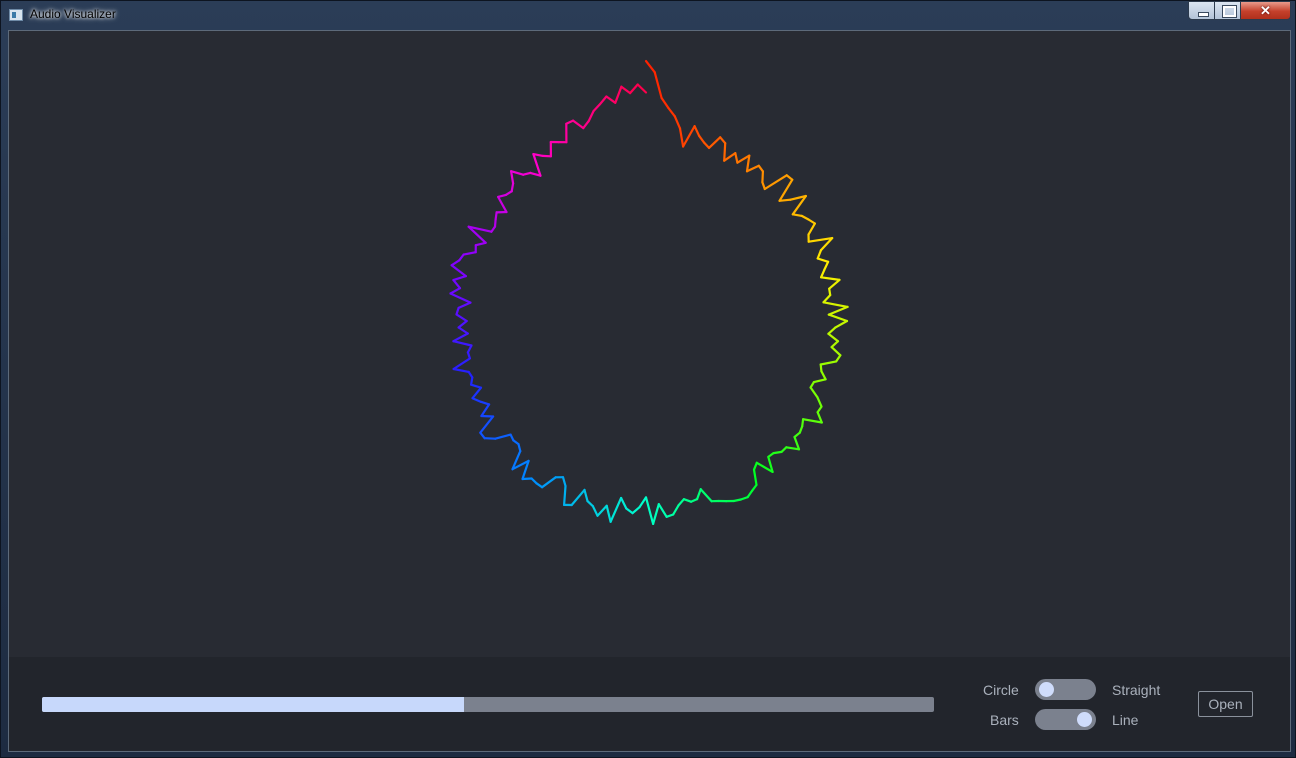 The height and width of the screenshot is (758, 1296). What do you see at coordinates (1203, 14) in the screenshot?
I see `minimize-icon` at bounding box center [1203, 14].